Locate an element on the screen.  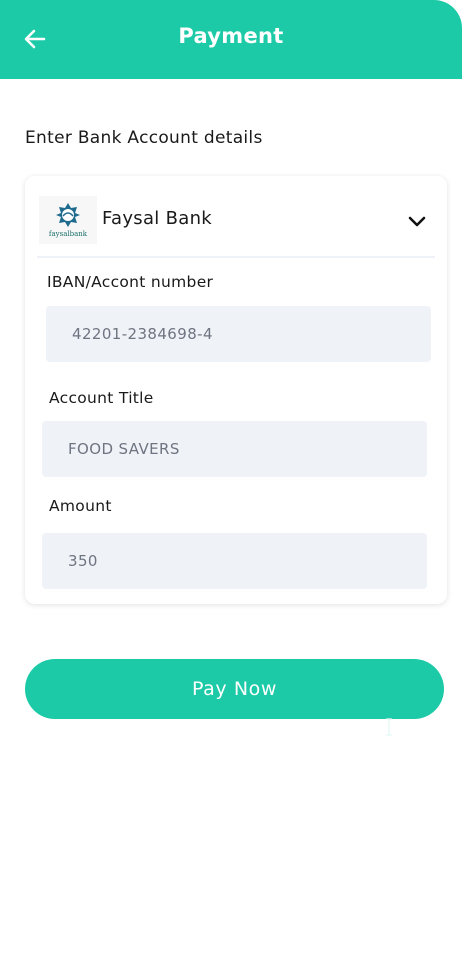
pay-now-button: Pay Now is located at coordinates (234, 689).